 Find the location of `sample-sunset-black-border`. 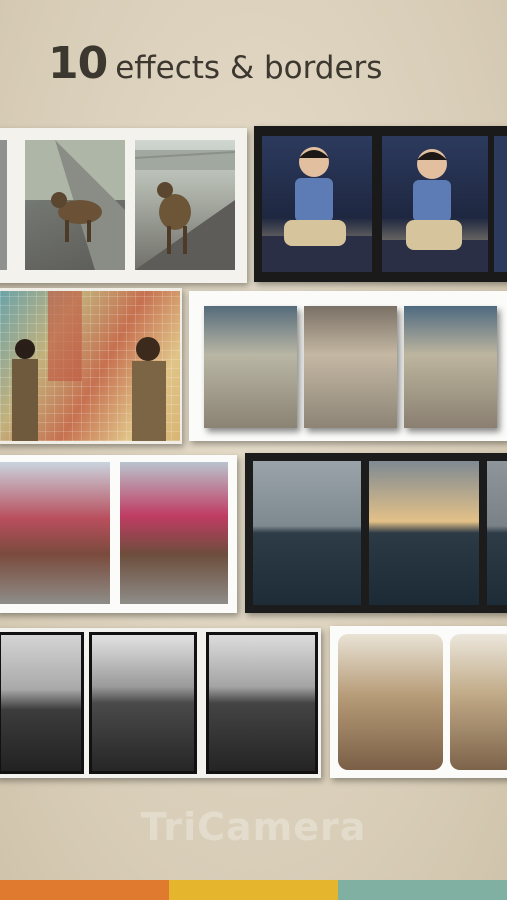

sample-sunset-black-border is located at coordinates (376, 533).